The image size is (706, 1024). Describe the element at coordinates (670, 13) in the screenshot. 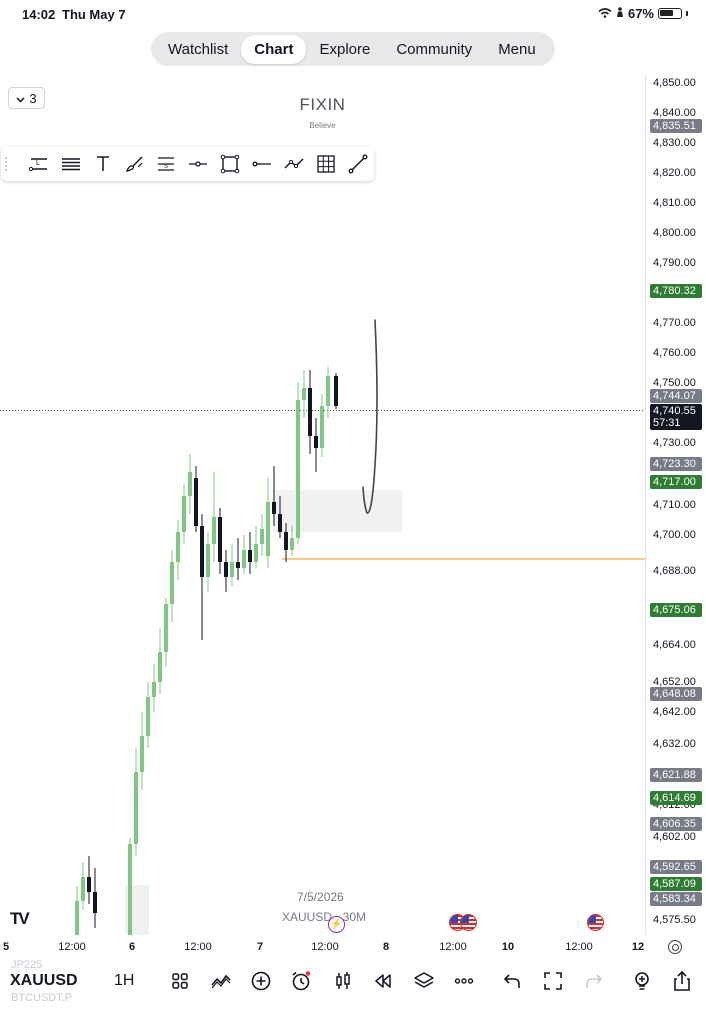

I see `battery-icon` at that location.